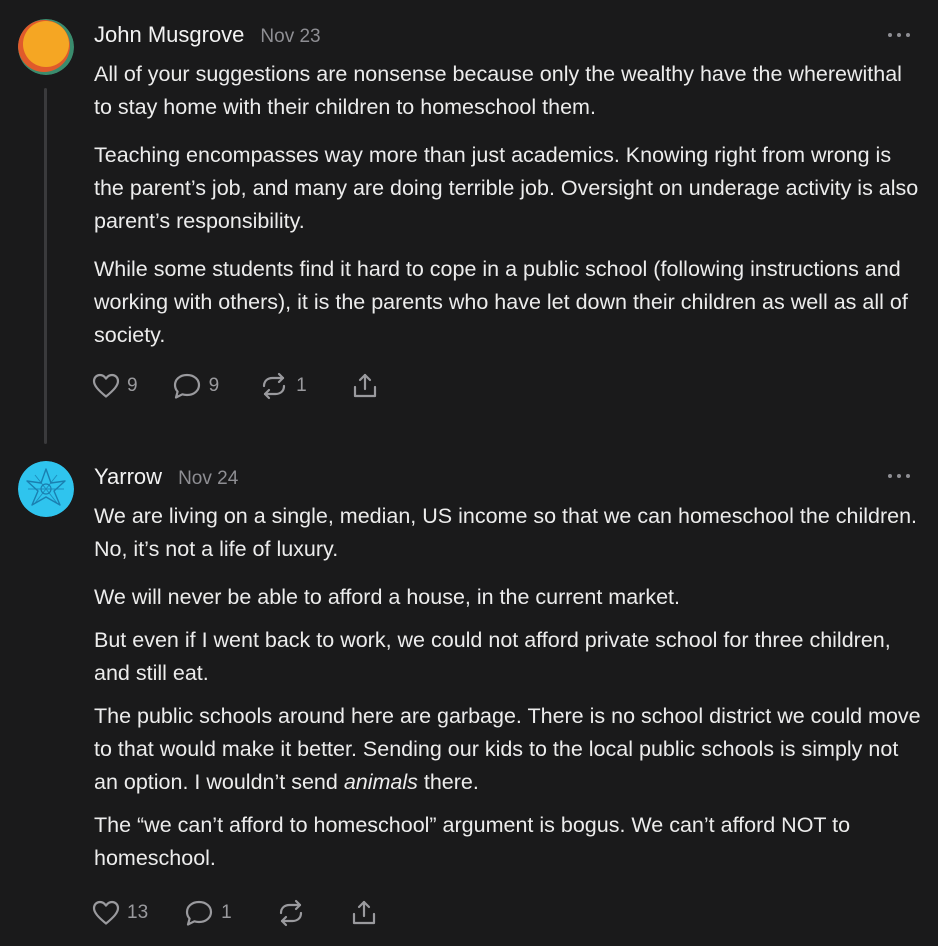 The width and height of the screenshot is (938, 946). What do you see at coordinates (45, 266) in the screenshot?
I see `thread-line` at bounding box center [45, 266].